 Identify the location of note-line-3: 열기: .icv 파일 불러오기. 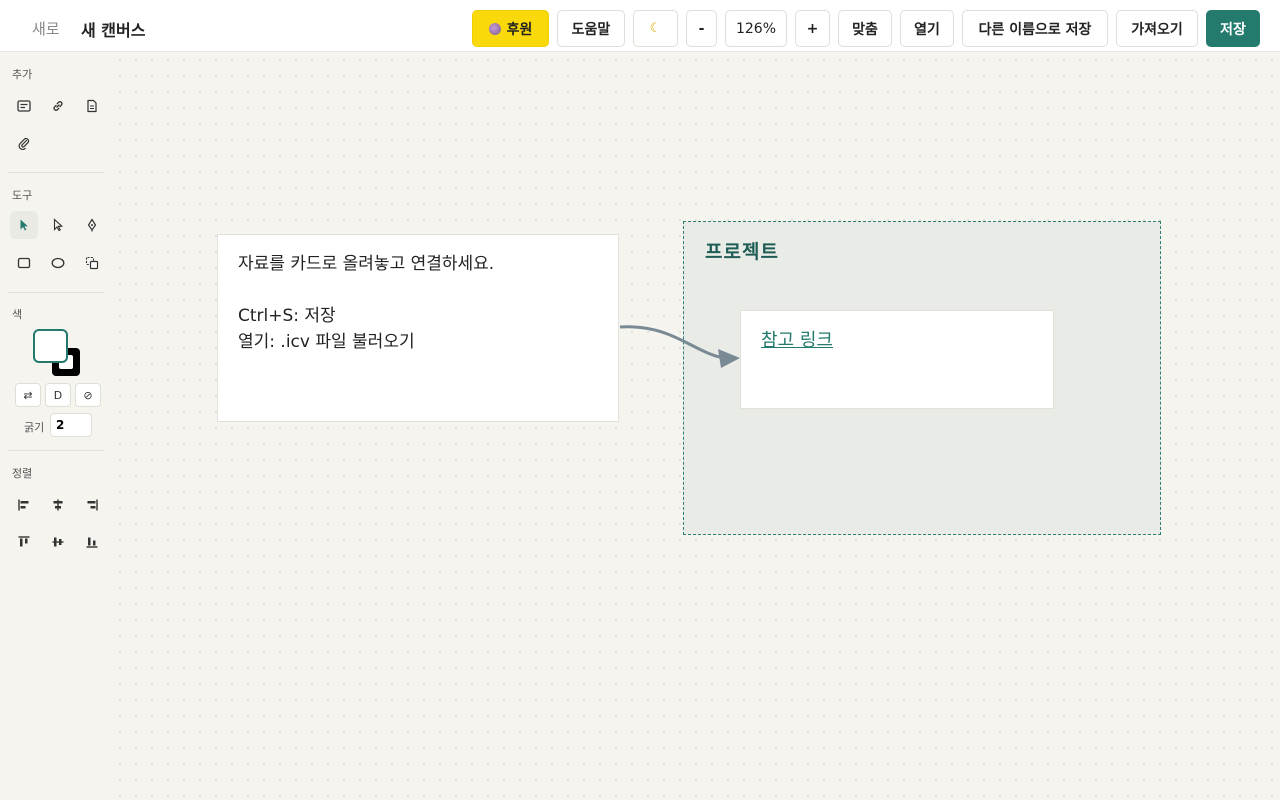
(326, 342).